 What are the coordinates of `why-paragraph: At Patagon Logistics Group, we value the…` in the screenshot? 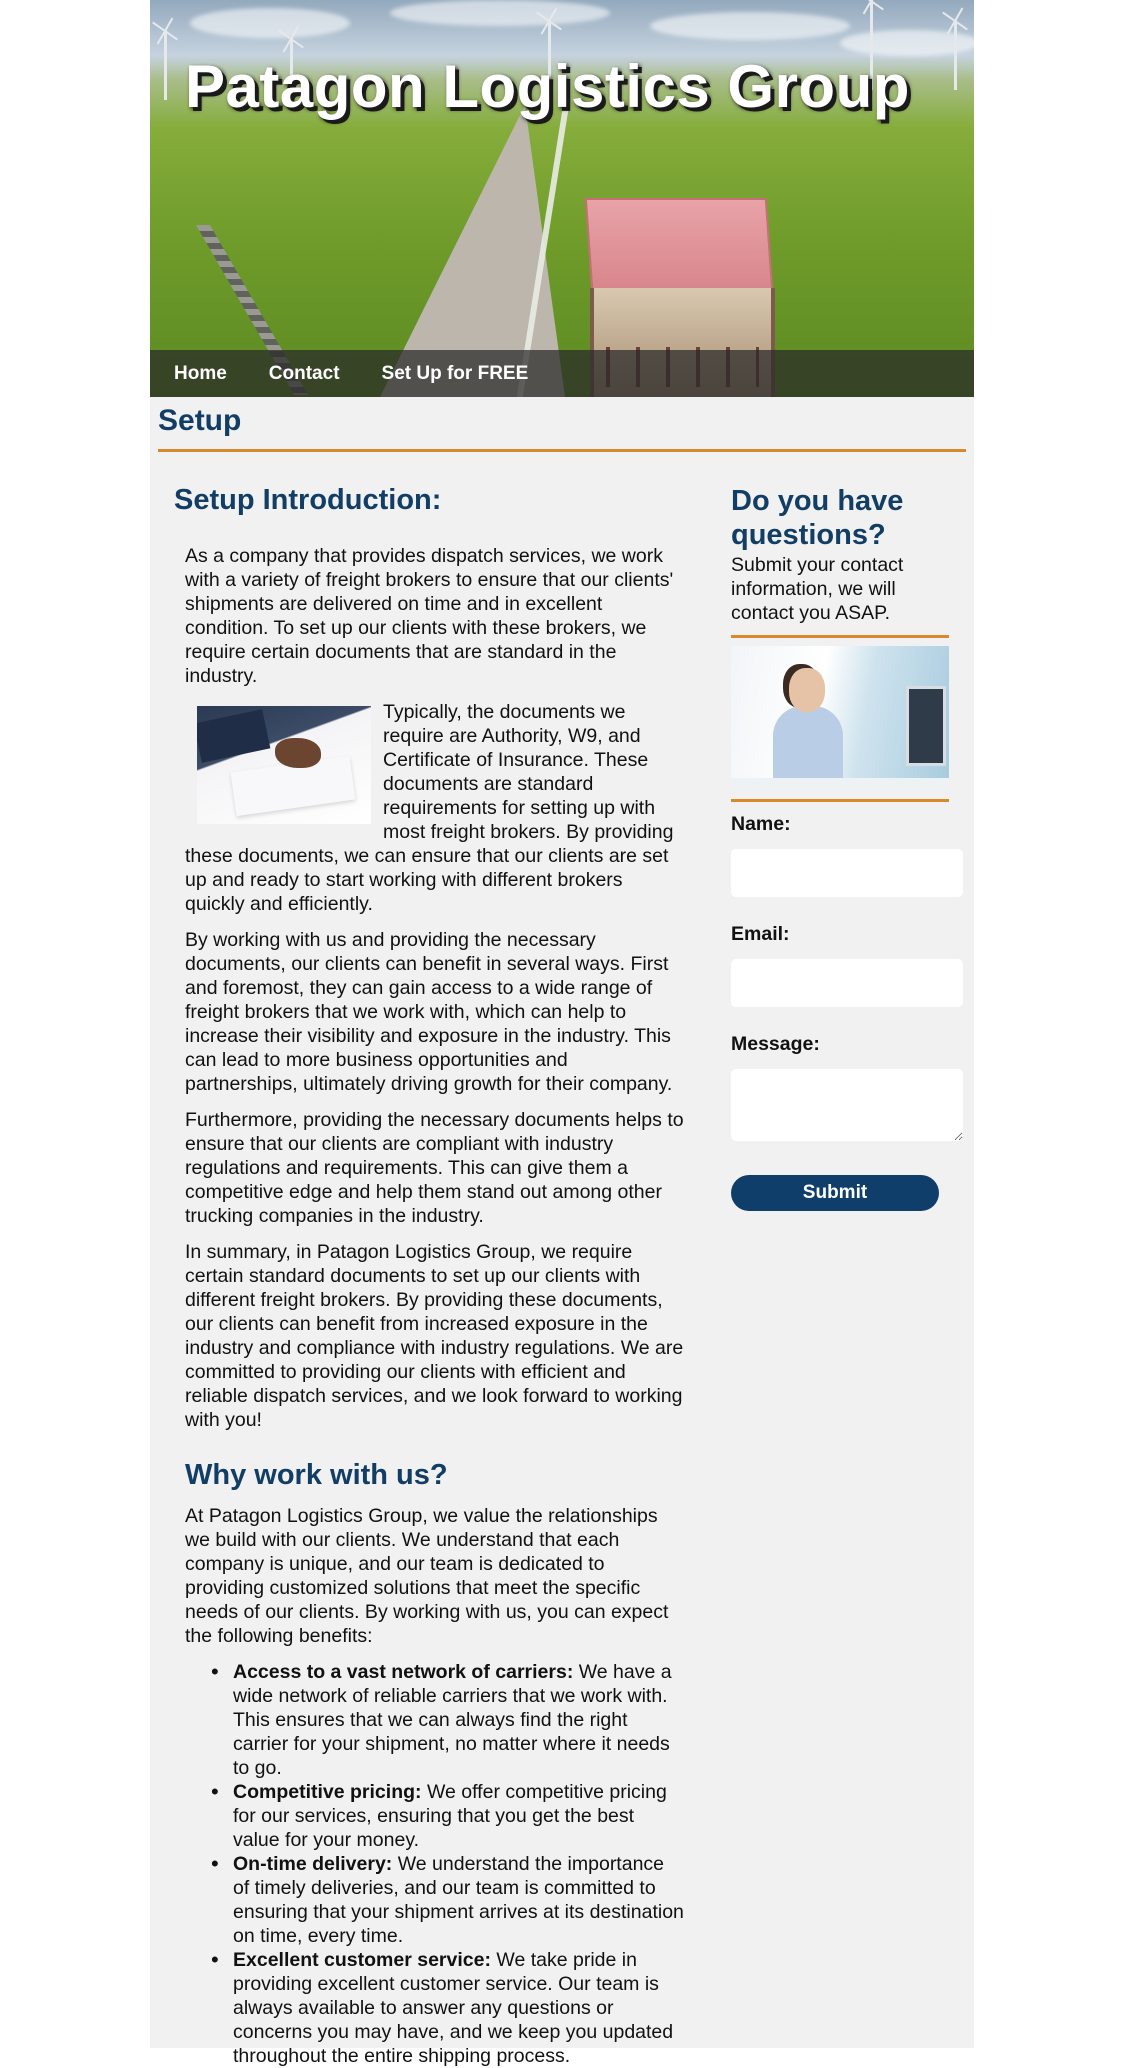 It's located at (427, 1576).